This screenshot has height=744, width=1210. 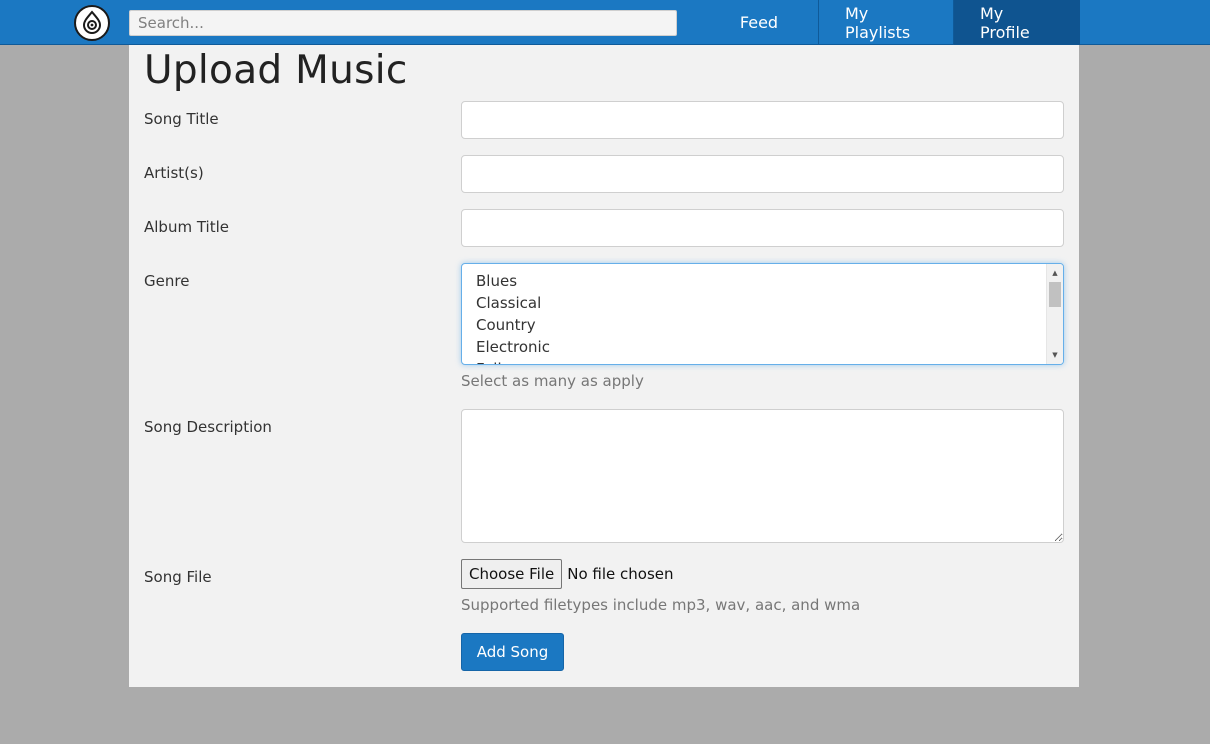 I want to click on artists-label: Artist(s), so click(x=174, y=173).